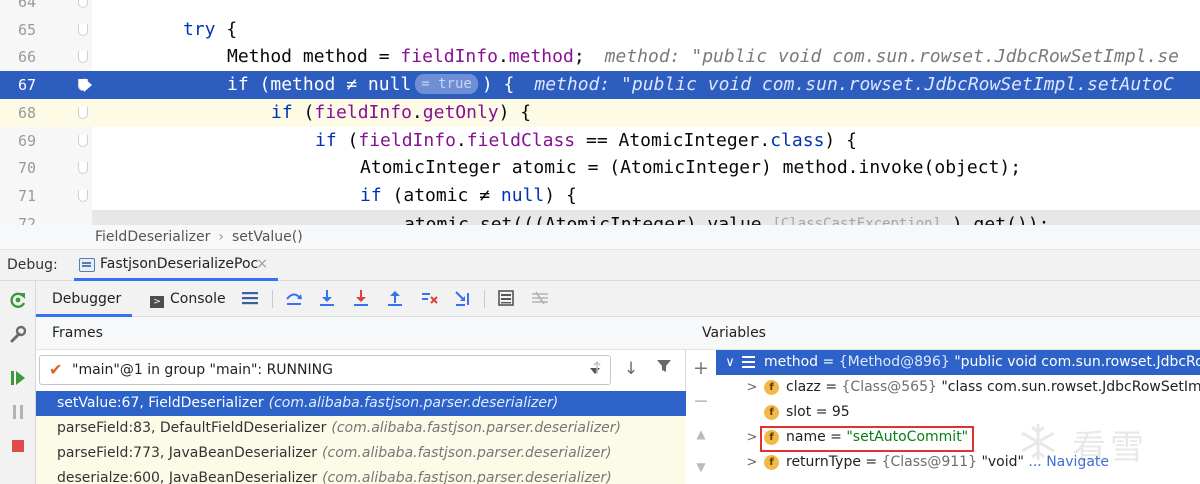  I want to click on evaluate-expression-icon, so click(506, 299).